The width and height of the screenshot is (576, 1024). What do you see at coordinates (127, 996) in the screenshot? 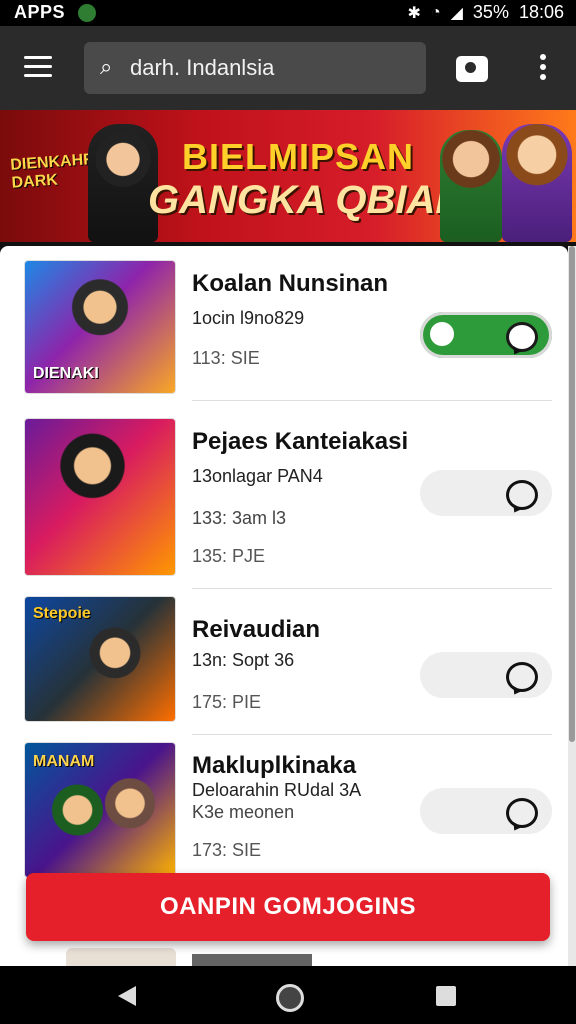
I see `back-icon` at bounding box center [127, 996].